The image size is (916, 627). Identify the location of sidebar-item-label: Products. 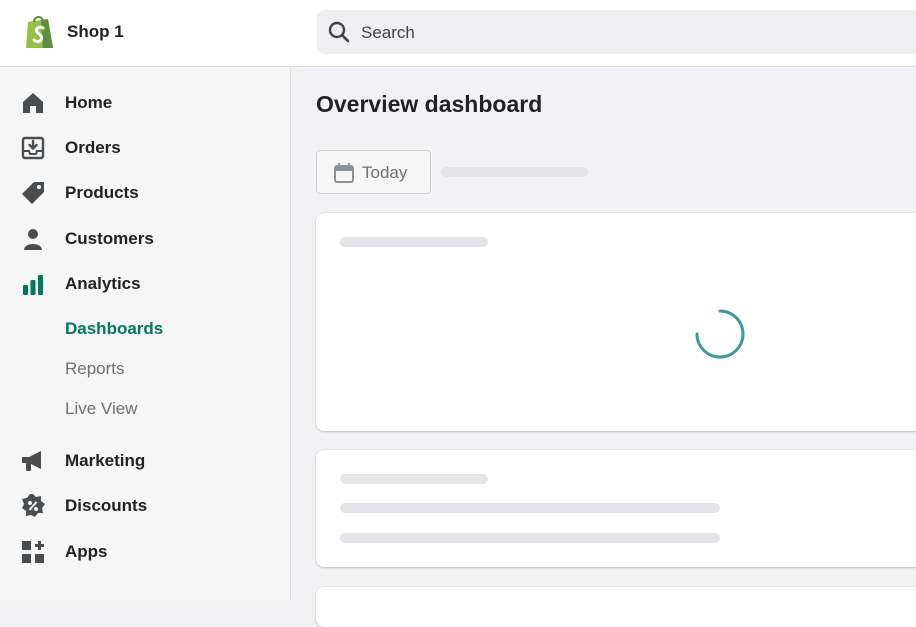
(102, 192).